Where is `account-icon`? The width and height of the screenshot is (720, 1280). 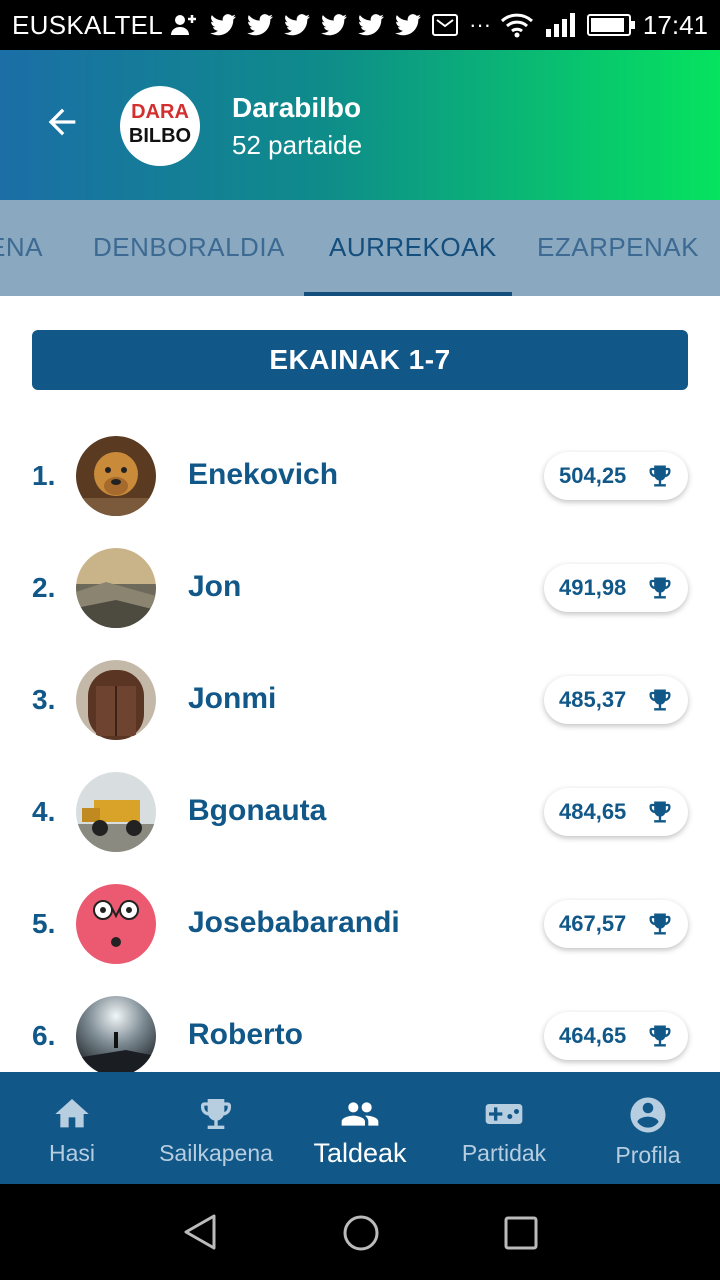 account-icon is located at coordinates (648, 1115).